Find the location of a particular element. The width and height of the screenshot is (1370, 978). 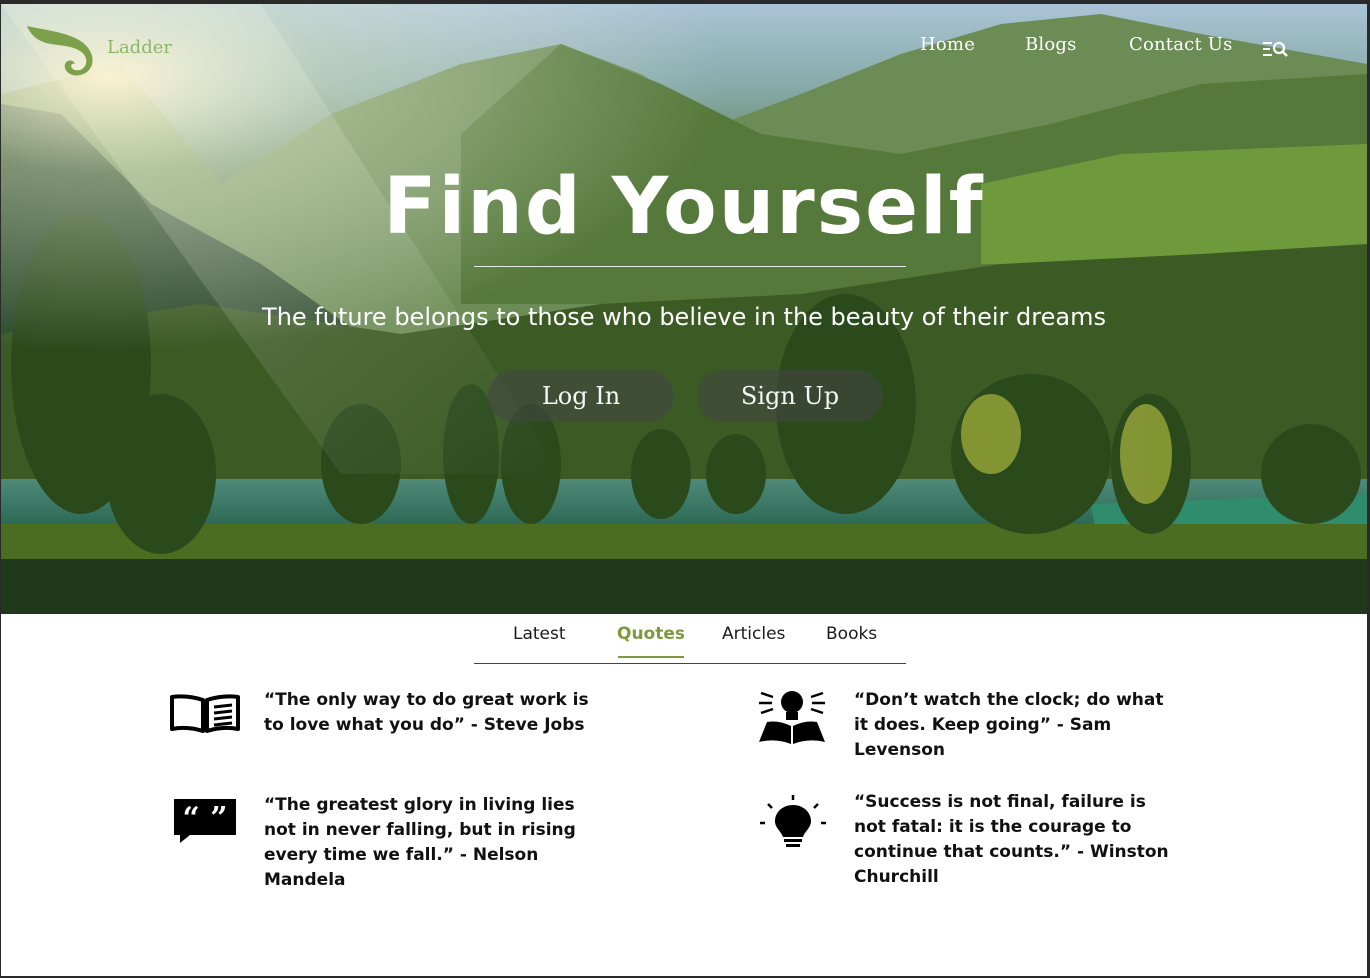

tab-books: Books is located at coordinates (851, 634).